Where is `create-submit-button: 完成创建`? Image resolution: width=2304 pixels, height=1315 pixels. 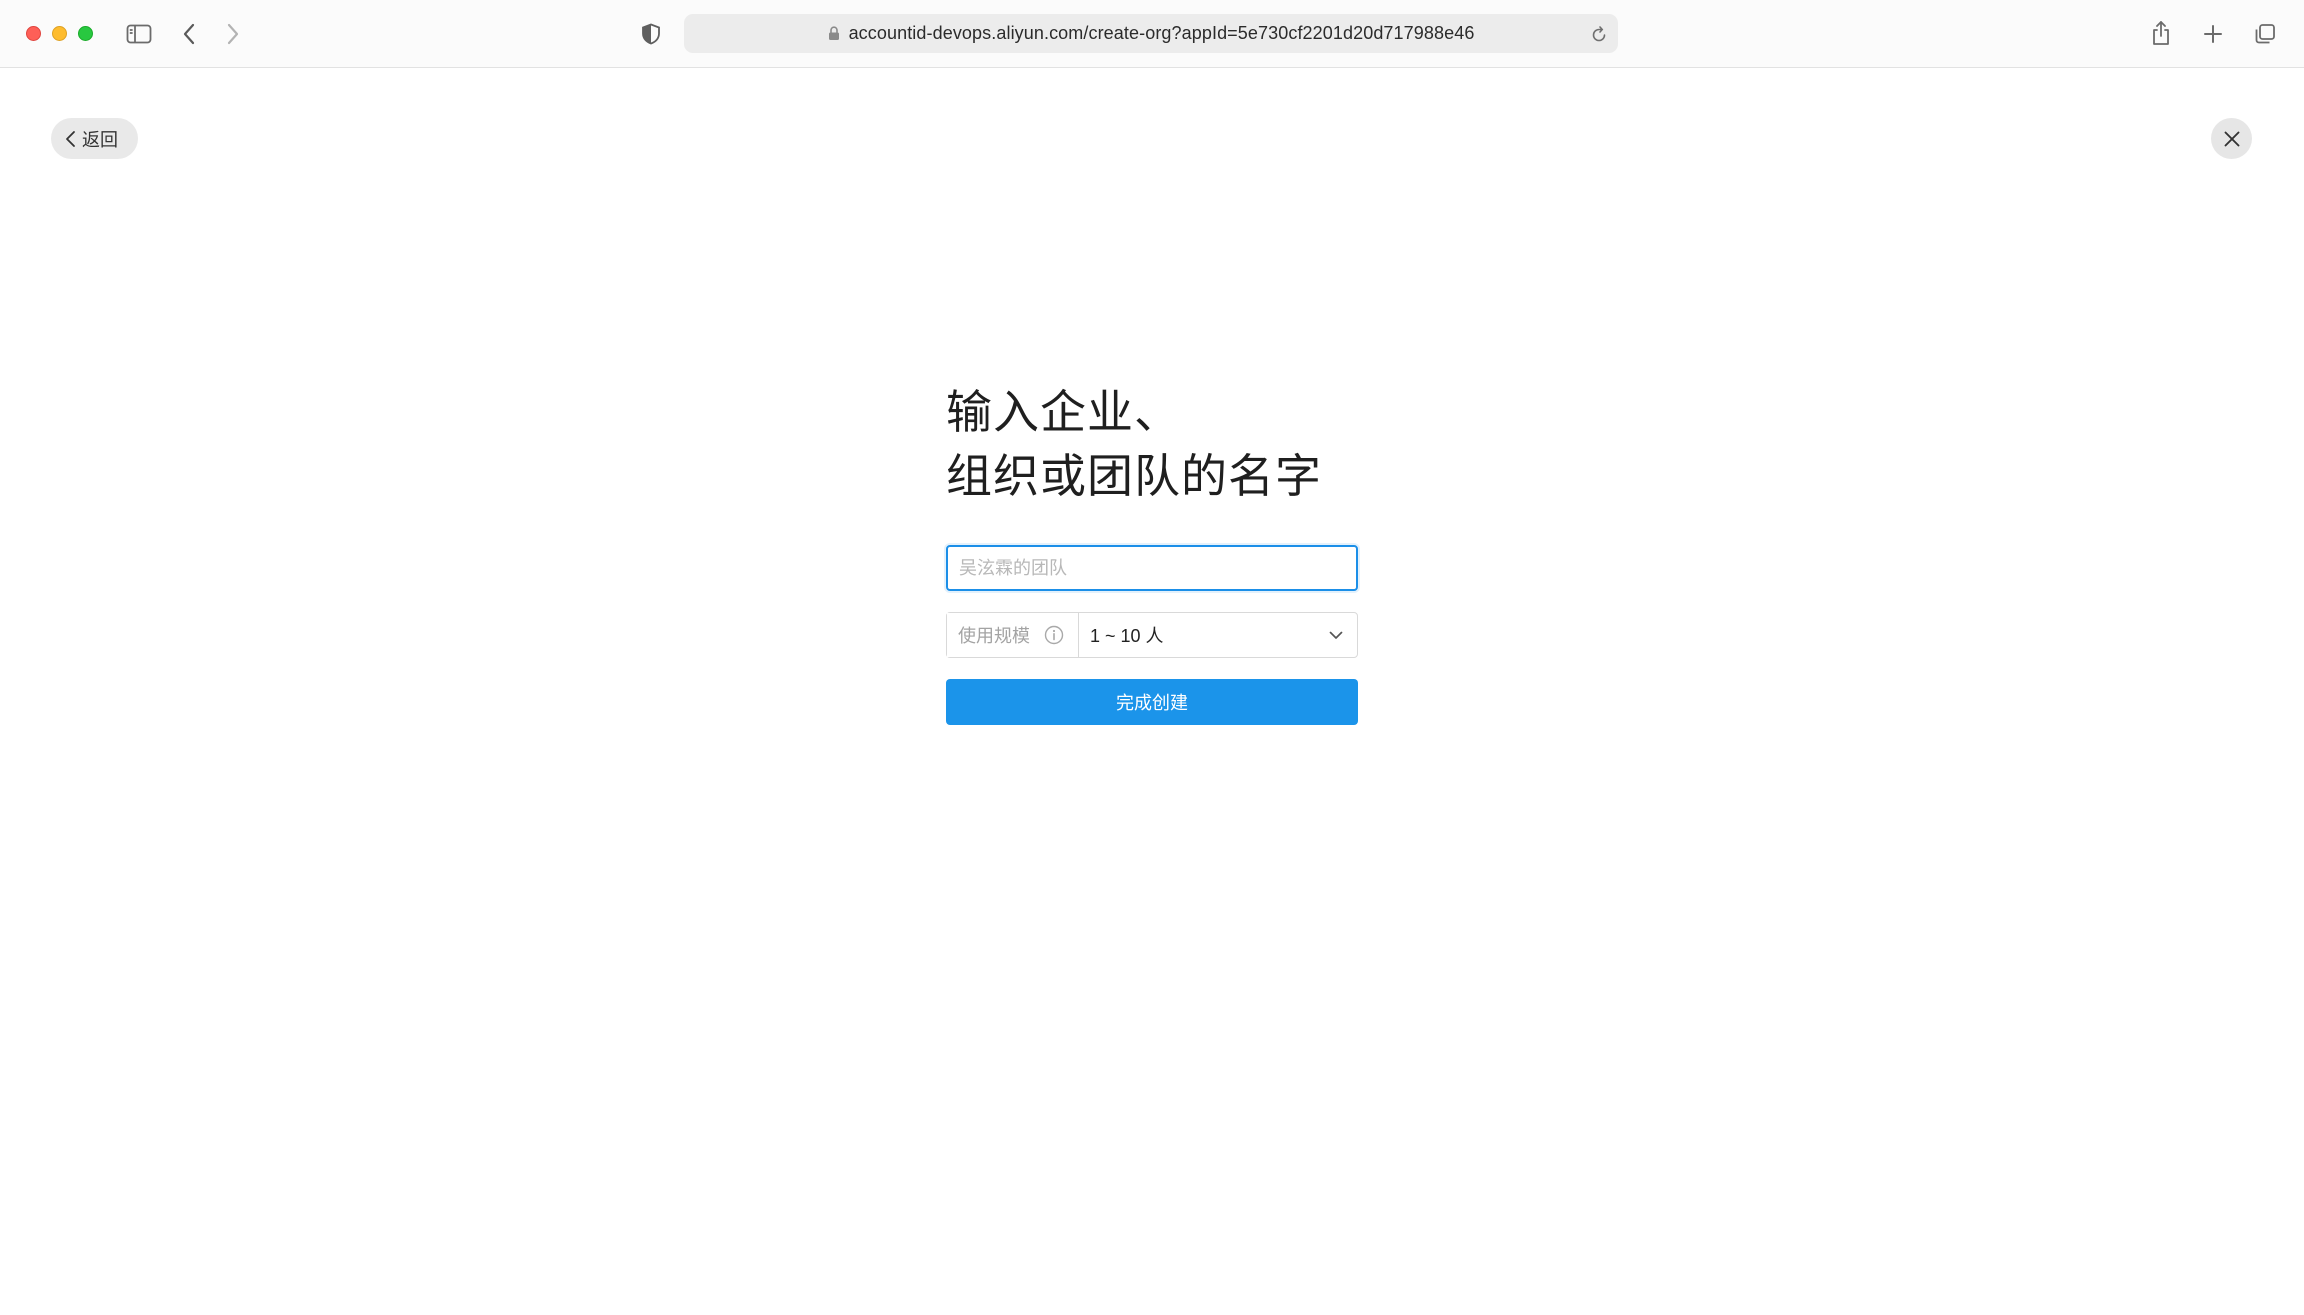
create-submit-button: 完成创建 is located at coordinates (1152, 702).